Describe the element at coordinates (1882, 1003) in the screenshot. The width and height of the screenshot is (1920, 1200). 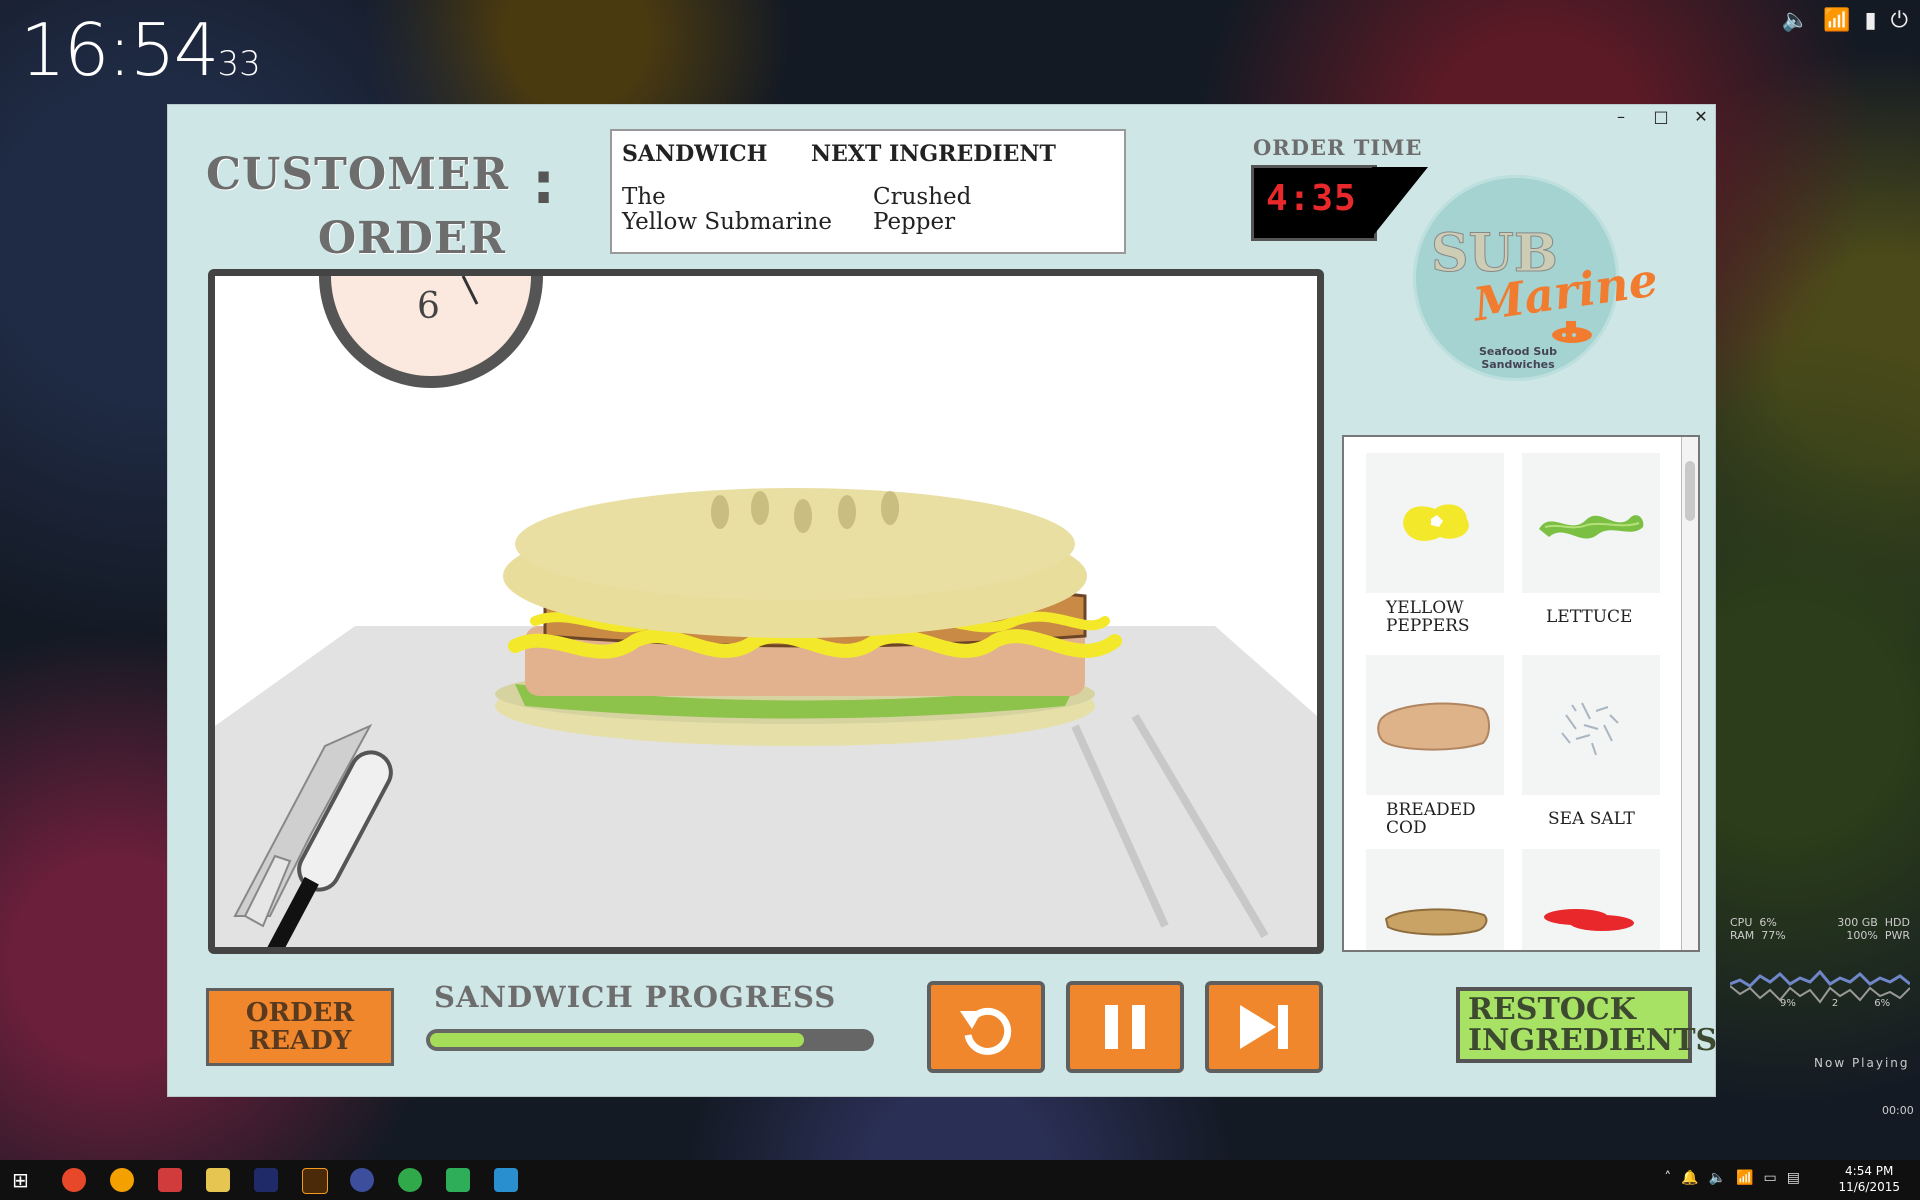
I see `graph-right-value: 6%` at that location.